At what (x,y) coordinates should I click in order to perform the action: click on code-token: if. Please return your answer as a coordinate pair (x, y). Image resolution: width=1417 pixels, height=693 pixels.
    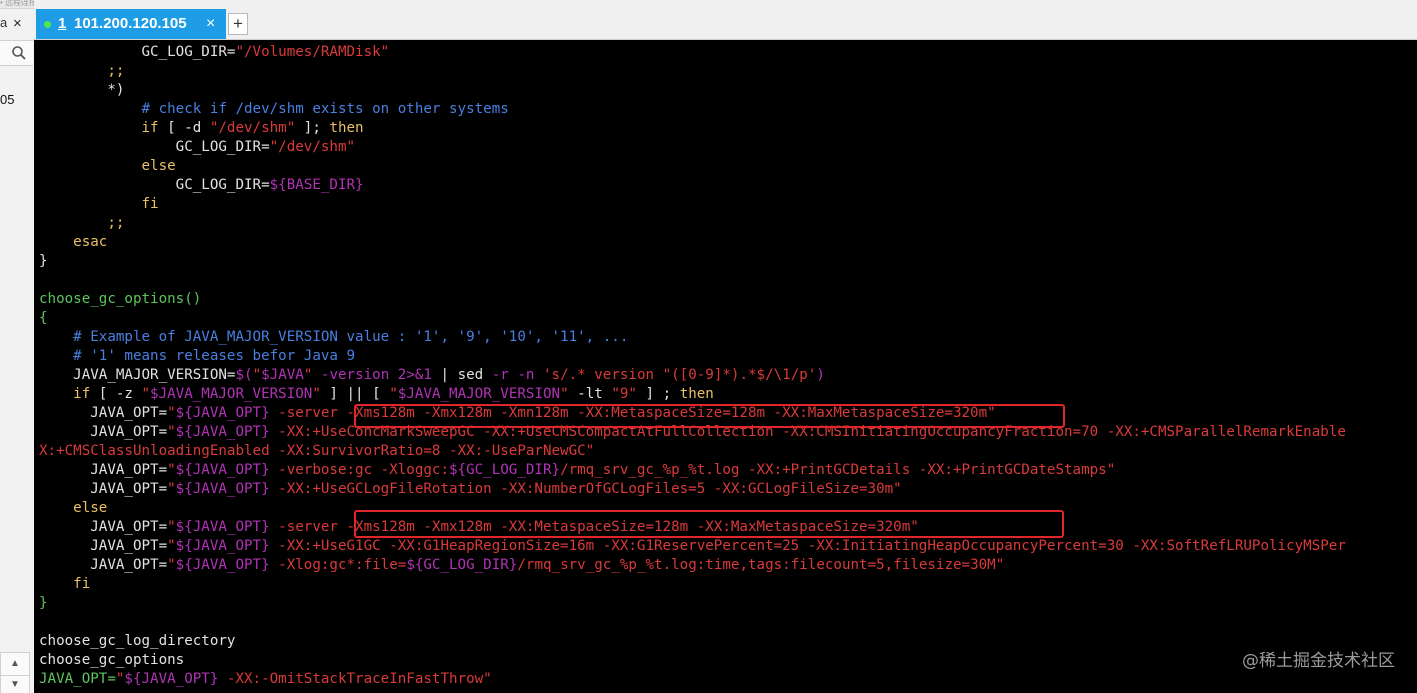
    Looking at the image, I should click on (99, 128).